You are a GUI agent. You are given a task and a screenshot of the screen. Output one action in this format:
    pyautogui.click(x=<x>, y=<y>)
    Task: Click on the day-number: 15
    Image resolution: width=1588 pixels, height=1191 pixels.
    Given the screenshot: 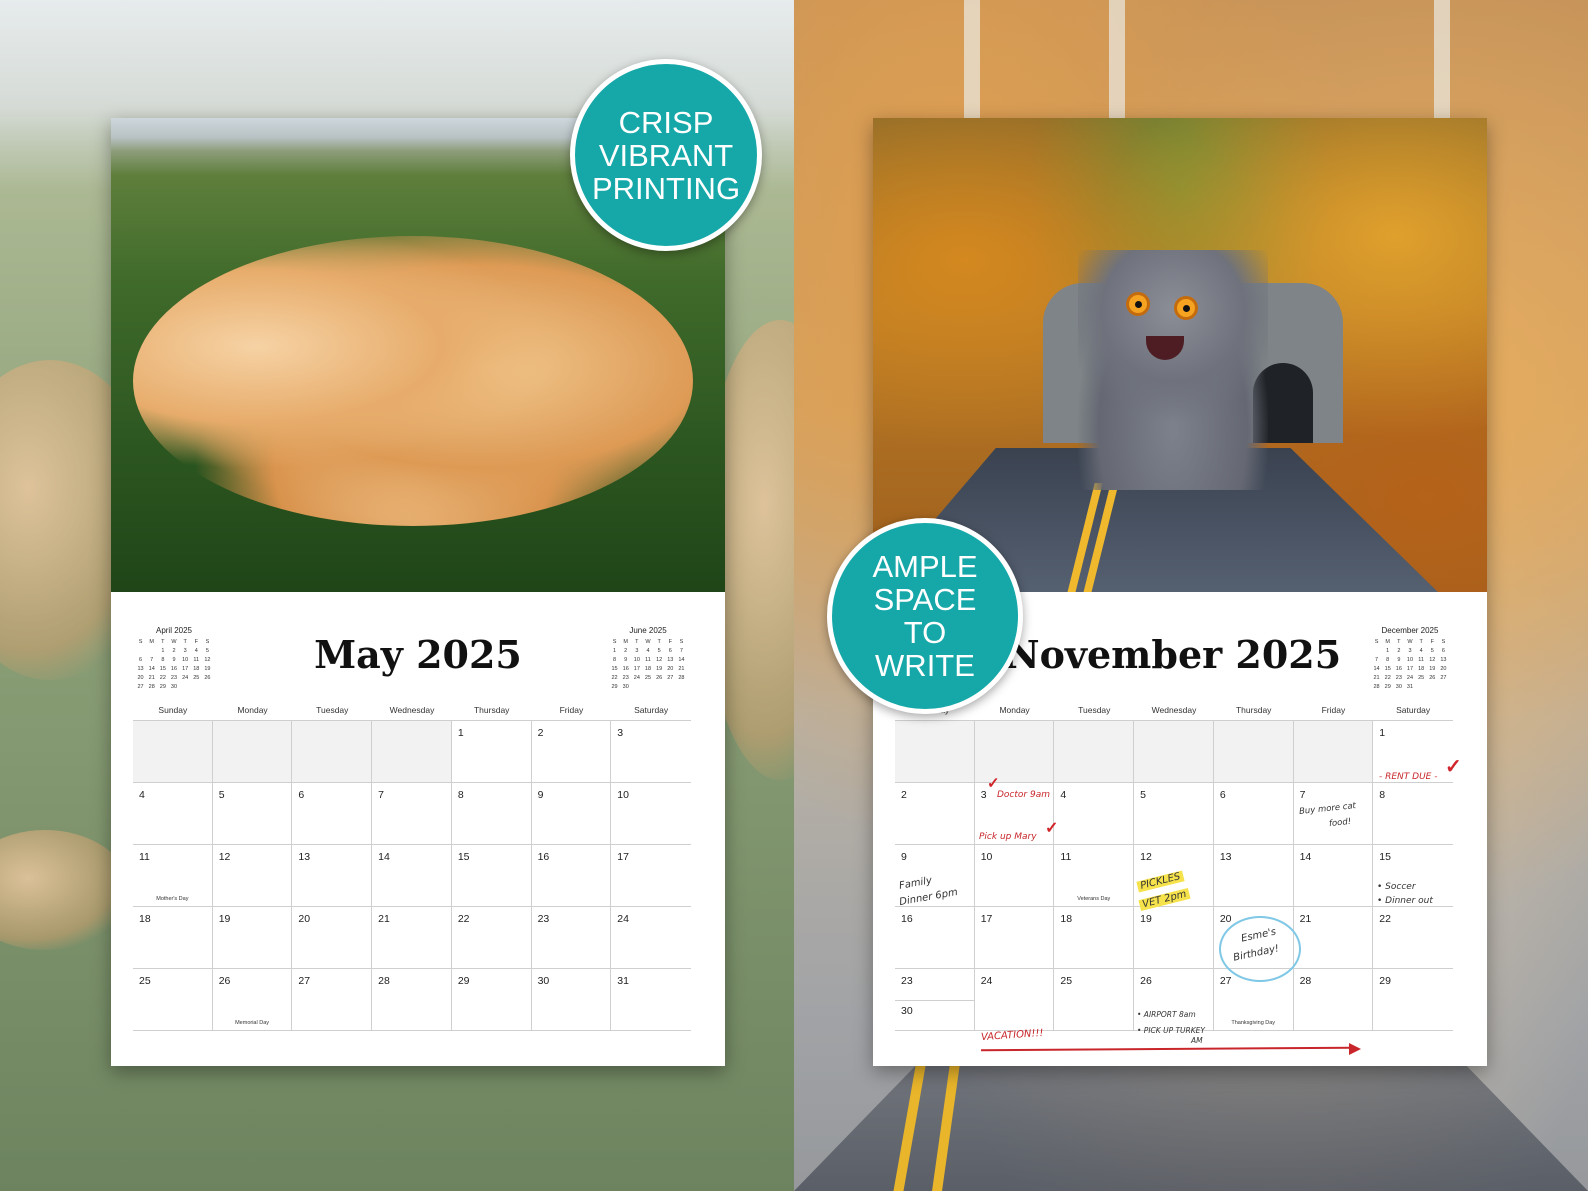 What is the action you would take?
    pyautogui.click(x=463, y=857)
    